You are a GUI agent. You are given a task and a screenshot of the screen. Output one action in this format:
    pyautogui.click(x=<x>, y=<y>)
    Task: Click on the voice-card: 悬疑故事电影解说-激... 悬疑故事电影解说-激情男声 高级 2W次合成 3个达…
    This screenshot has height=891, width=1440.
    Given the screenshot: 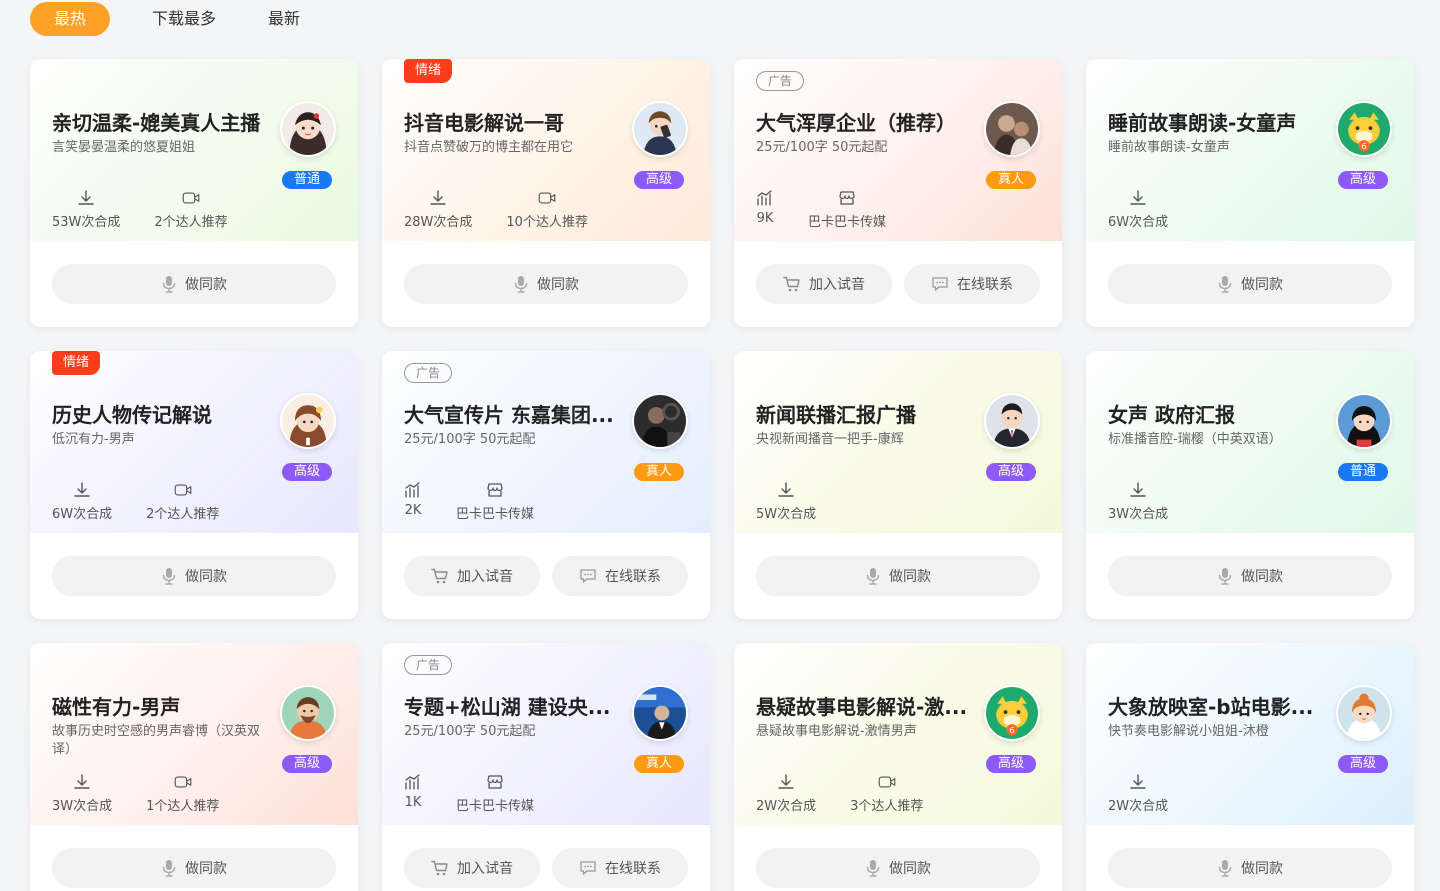 What is the action you would take?
    pyautogui.click(x=898, y=767)
    